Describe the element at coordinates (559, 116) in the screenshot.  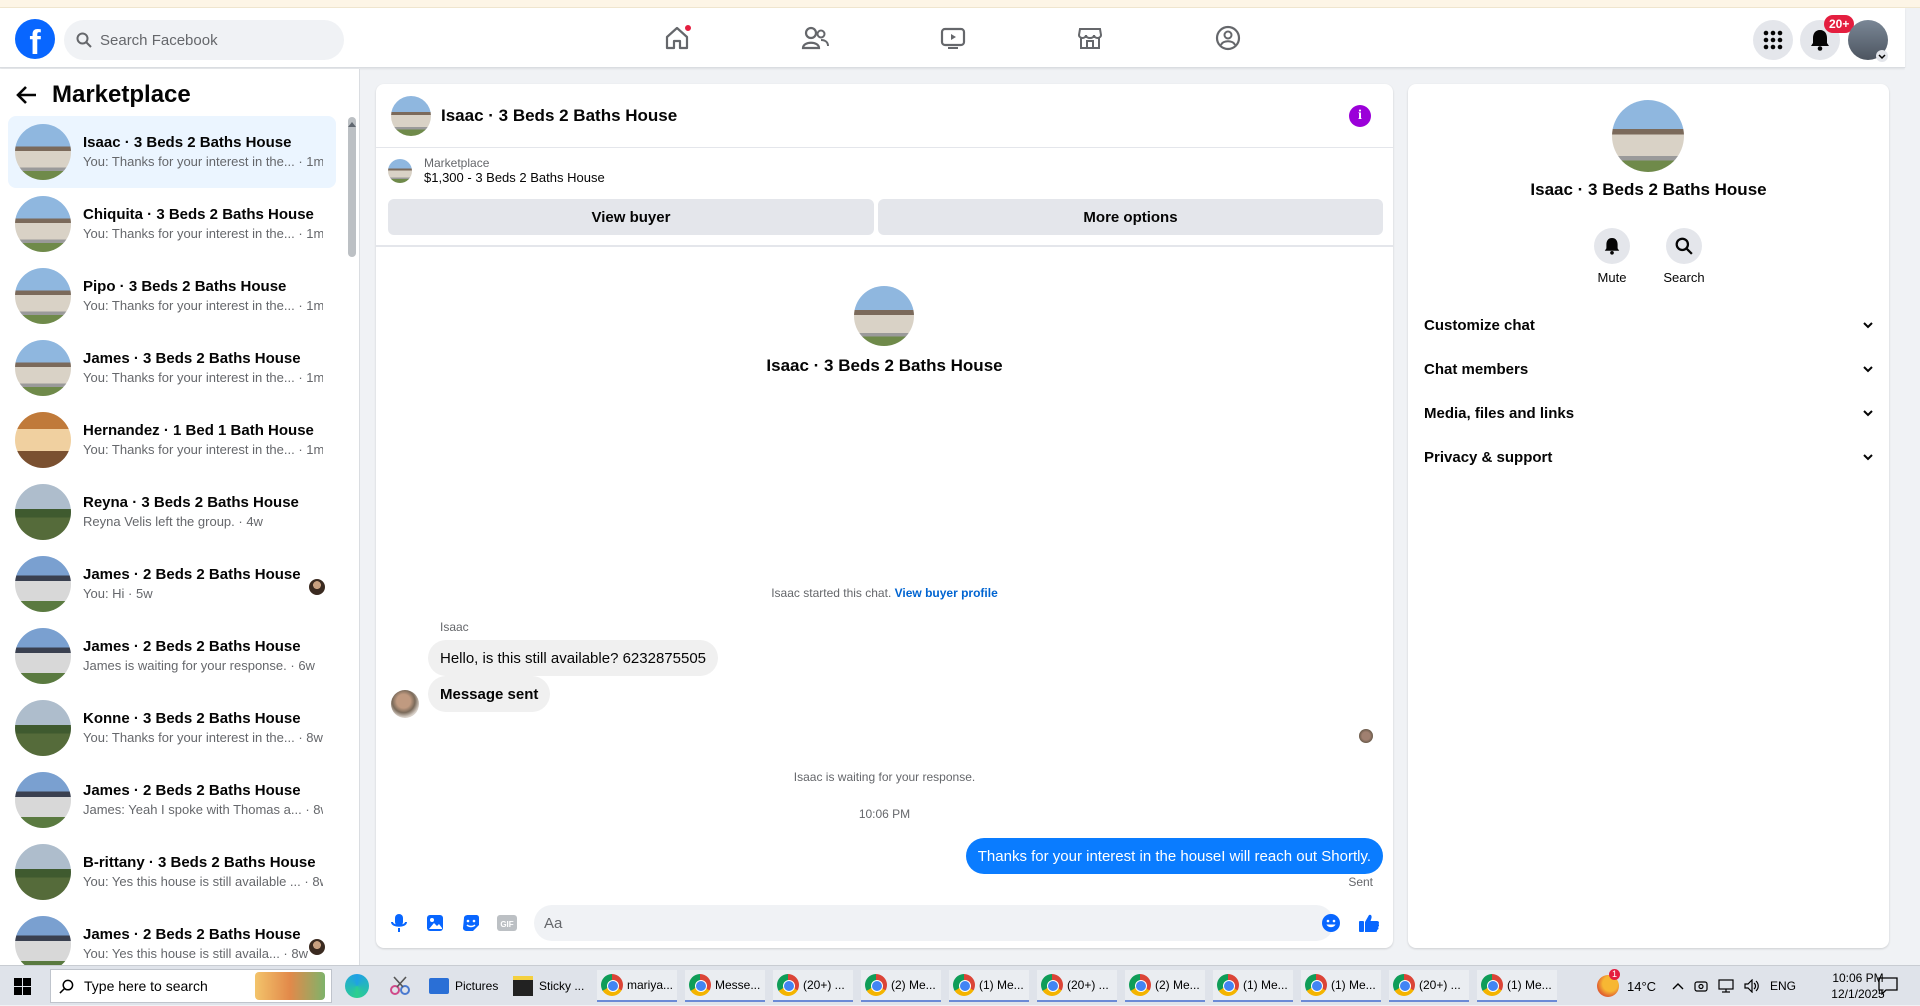
I see `chat-title: Isaac · 3 Beds 2 Baths House` at that location.